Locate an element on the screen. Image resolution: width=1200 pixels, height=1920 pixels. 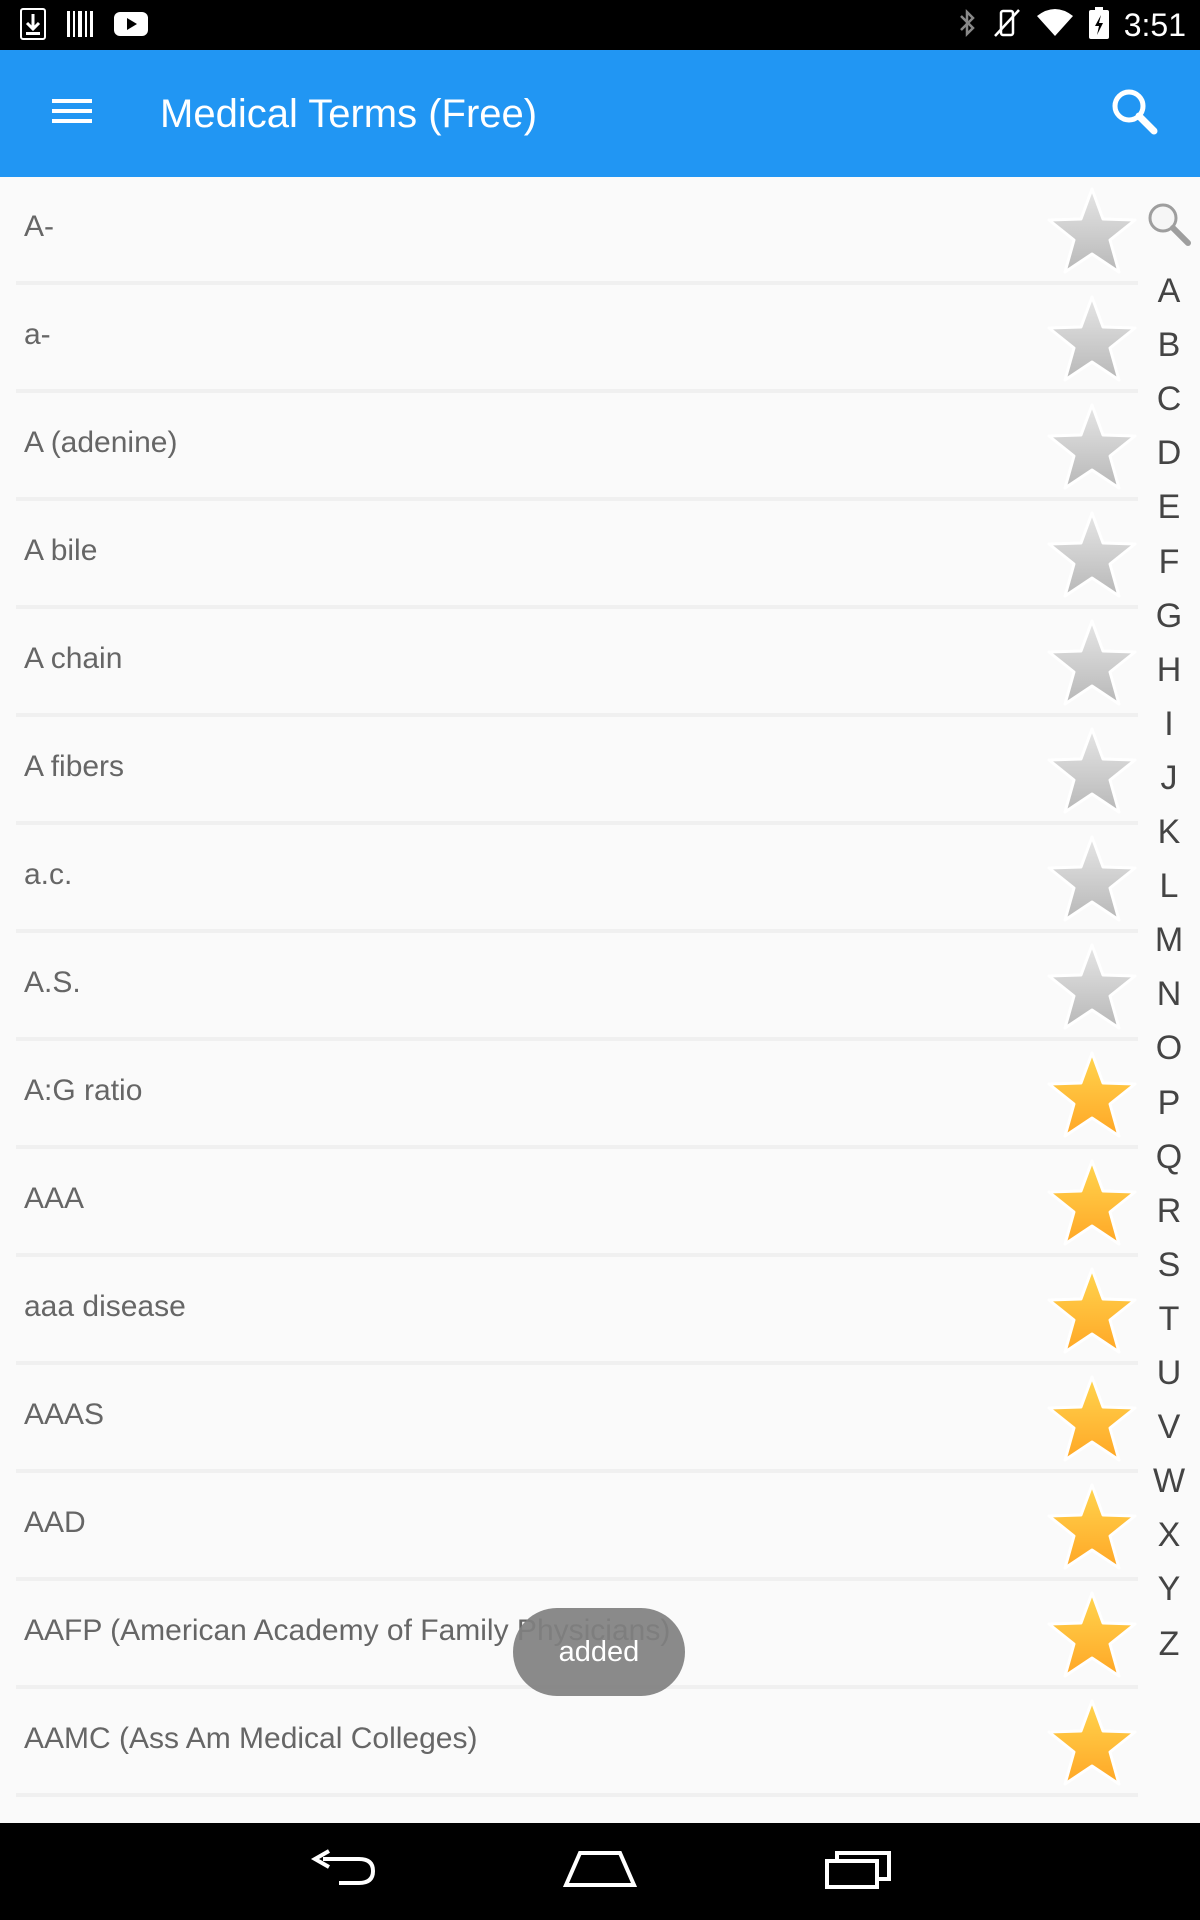
hamburger-menu-icon is located at coordinates (72, 113).